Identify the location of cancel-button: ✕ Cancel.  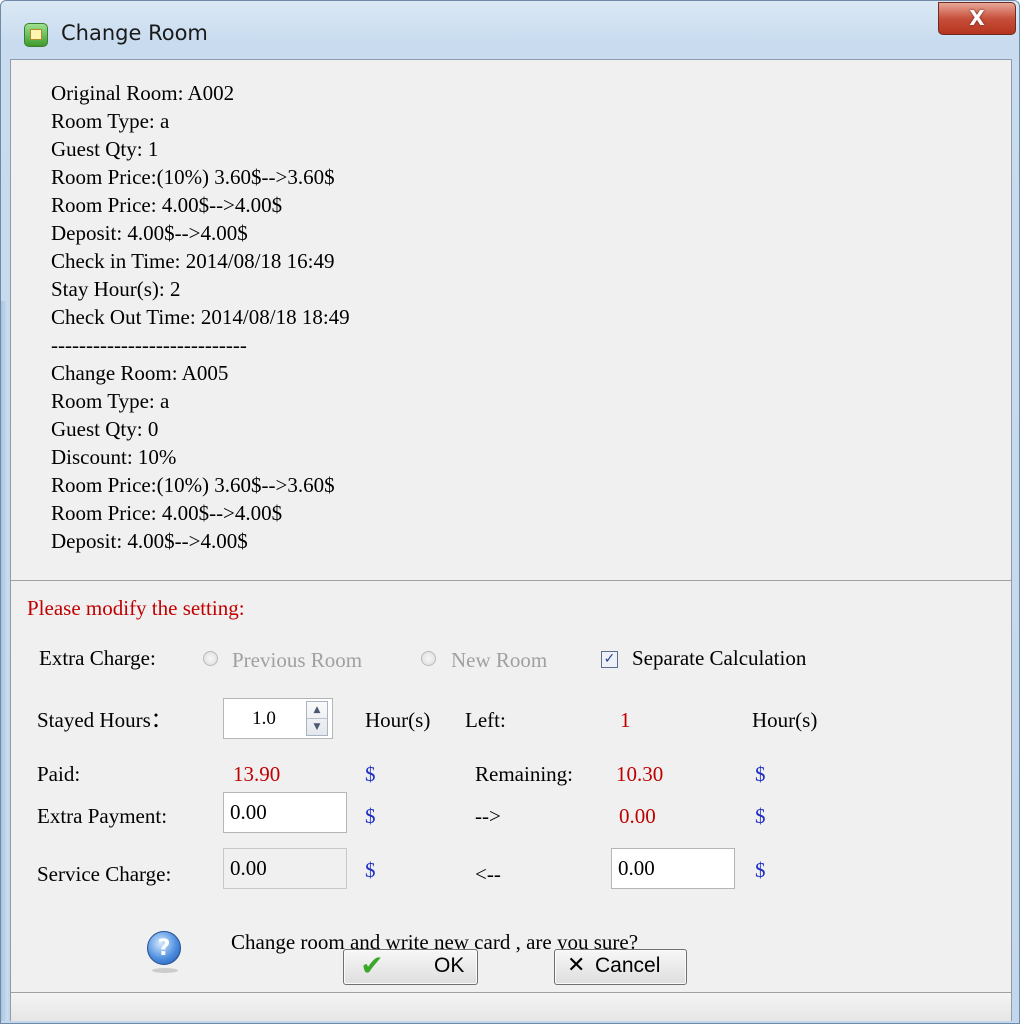
(620, 967).